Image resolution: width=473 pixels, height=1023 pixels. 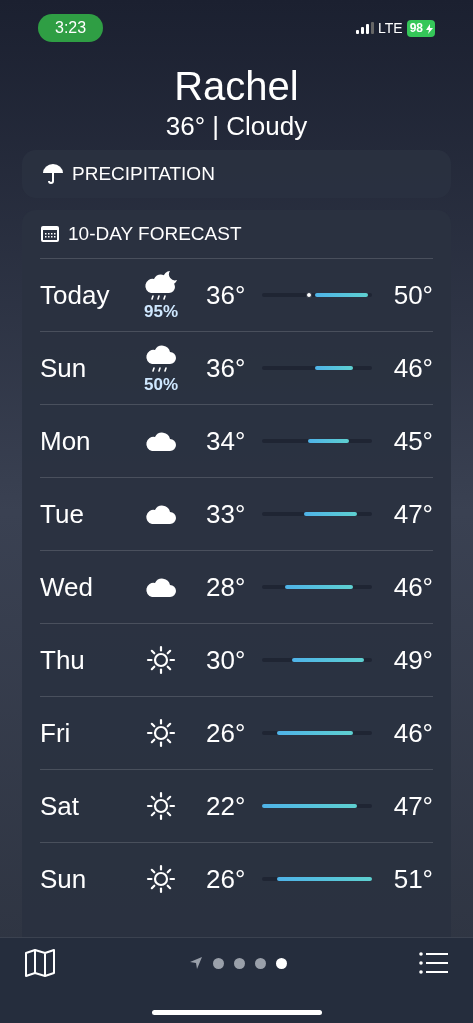 What do you see at coordinates (53, 174) in the screenshot?
I see `umbrella-icon` at bounding box center [53, 174].